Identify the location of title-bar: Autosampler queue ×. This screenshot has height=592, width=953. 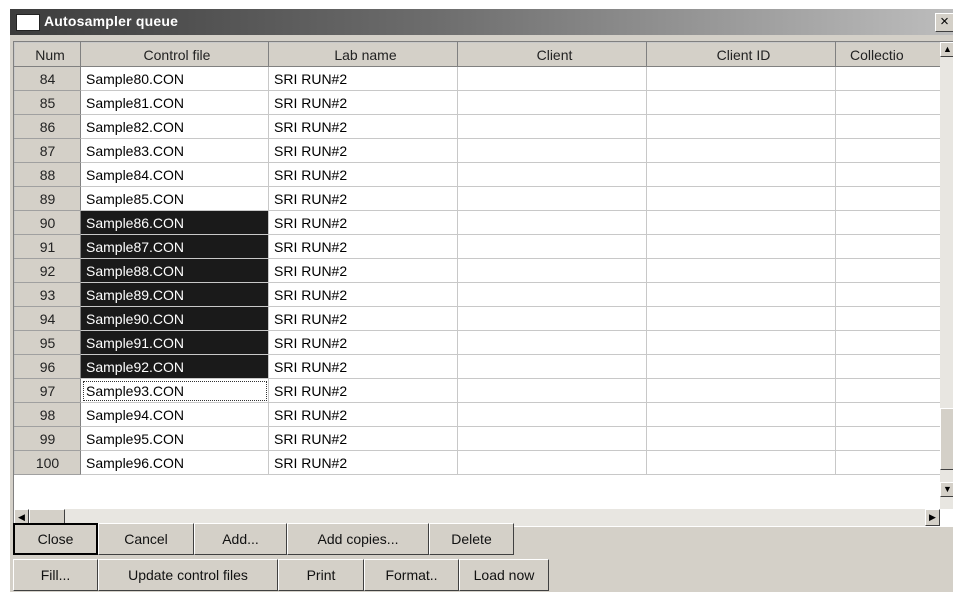
(481, 22).